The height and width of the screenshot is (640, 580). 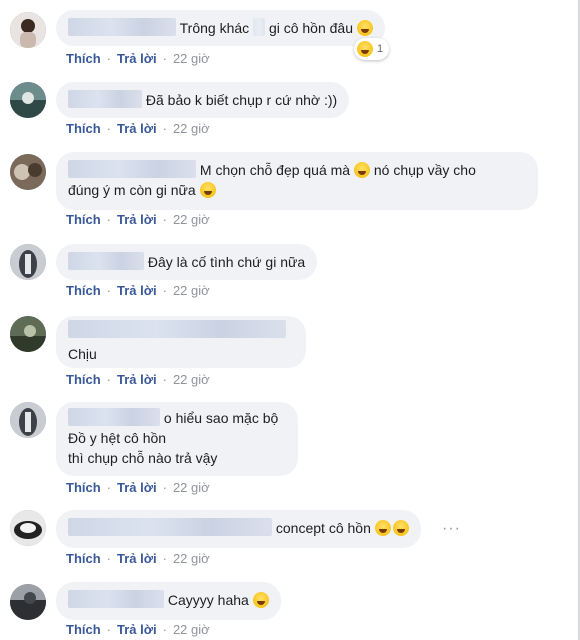 What do you see at coordinates (214, 28) in the screenshot?
I see `comment-text: Trông khác` at bounding box center [214, 28].